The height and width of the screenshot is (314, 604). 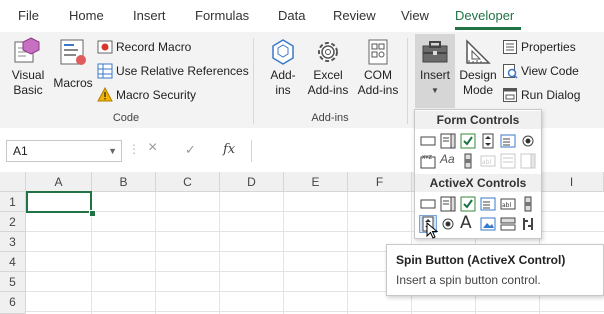 What do you see at coordinates (124, 182) in the screenshot?
I see `column-header-b: B` at bounding box center [124, 182].